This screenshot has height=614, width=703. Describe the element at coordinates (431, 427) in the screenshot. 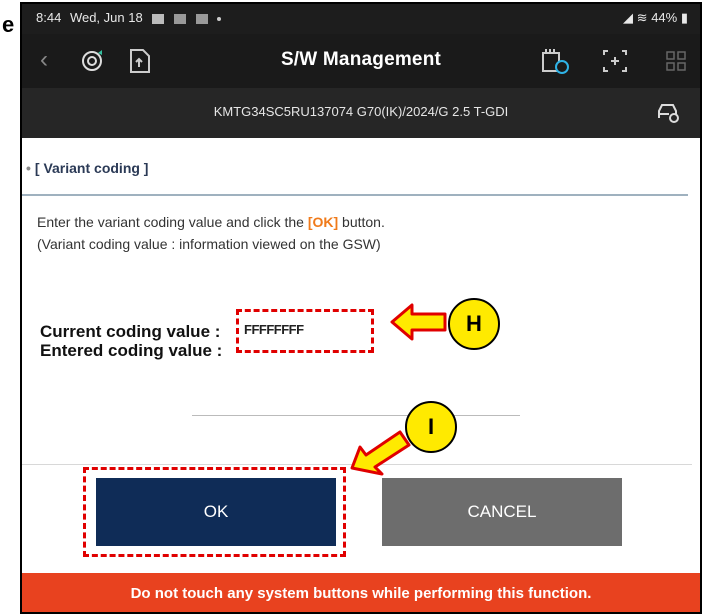

I see `callout-i: I` at that location.